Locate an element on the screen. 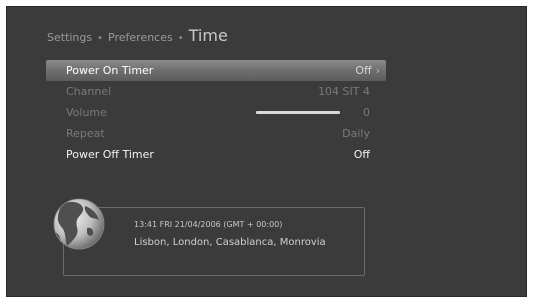  menu-item-label: Power On Timer is located at coordinates (110, 70).